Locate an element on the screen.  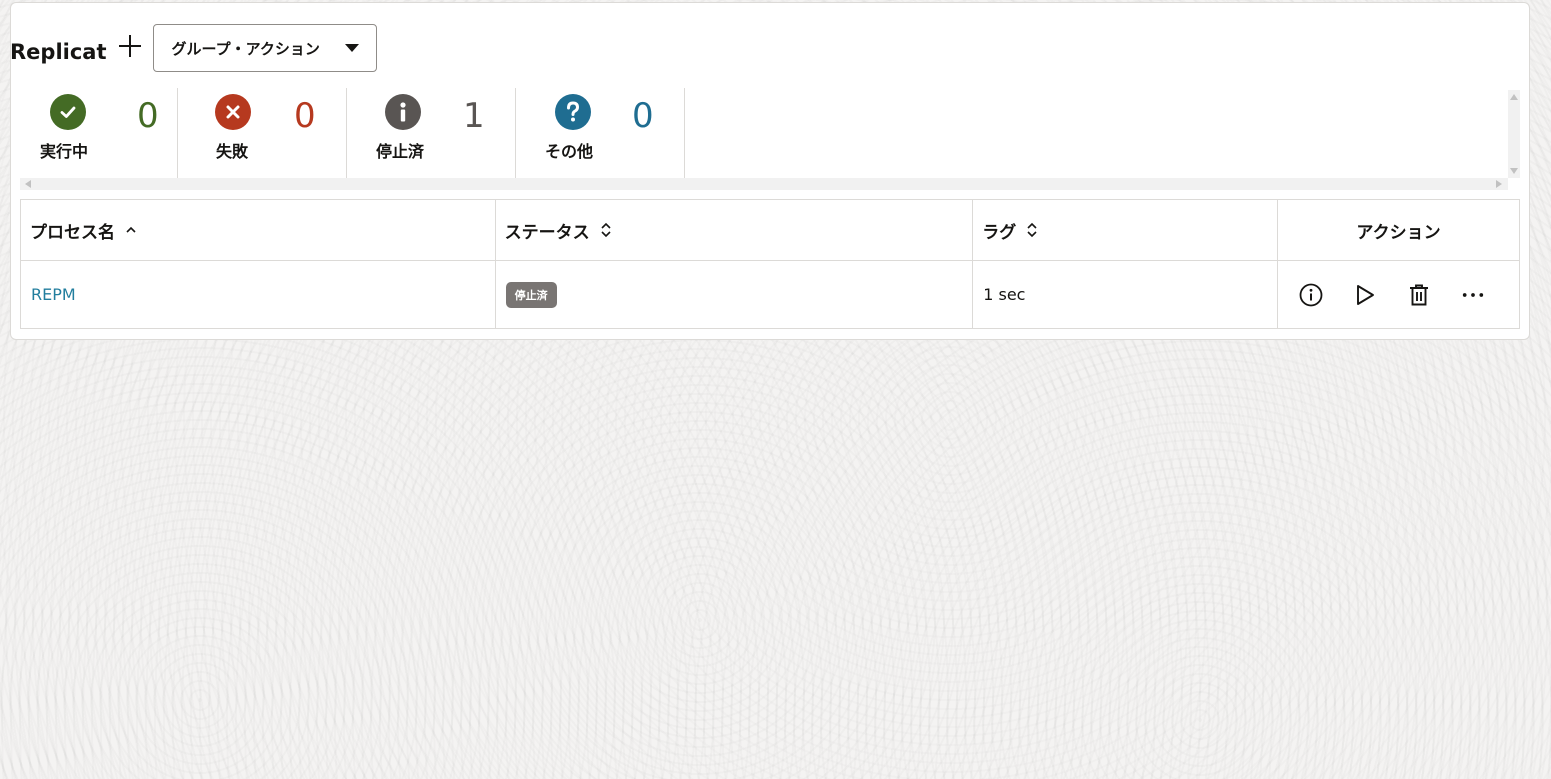
summary-tile-failed: 0 失敗 is located at coordinates (262, 133).